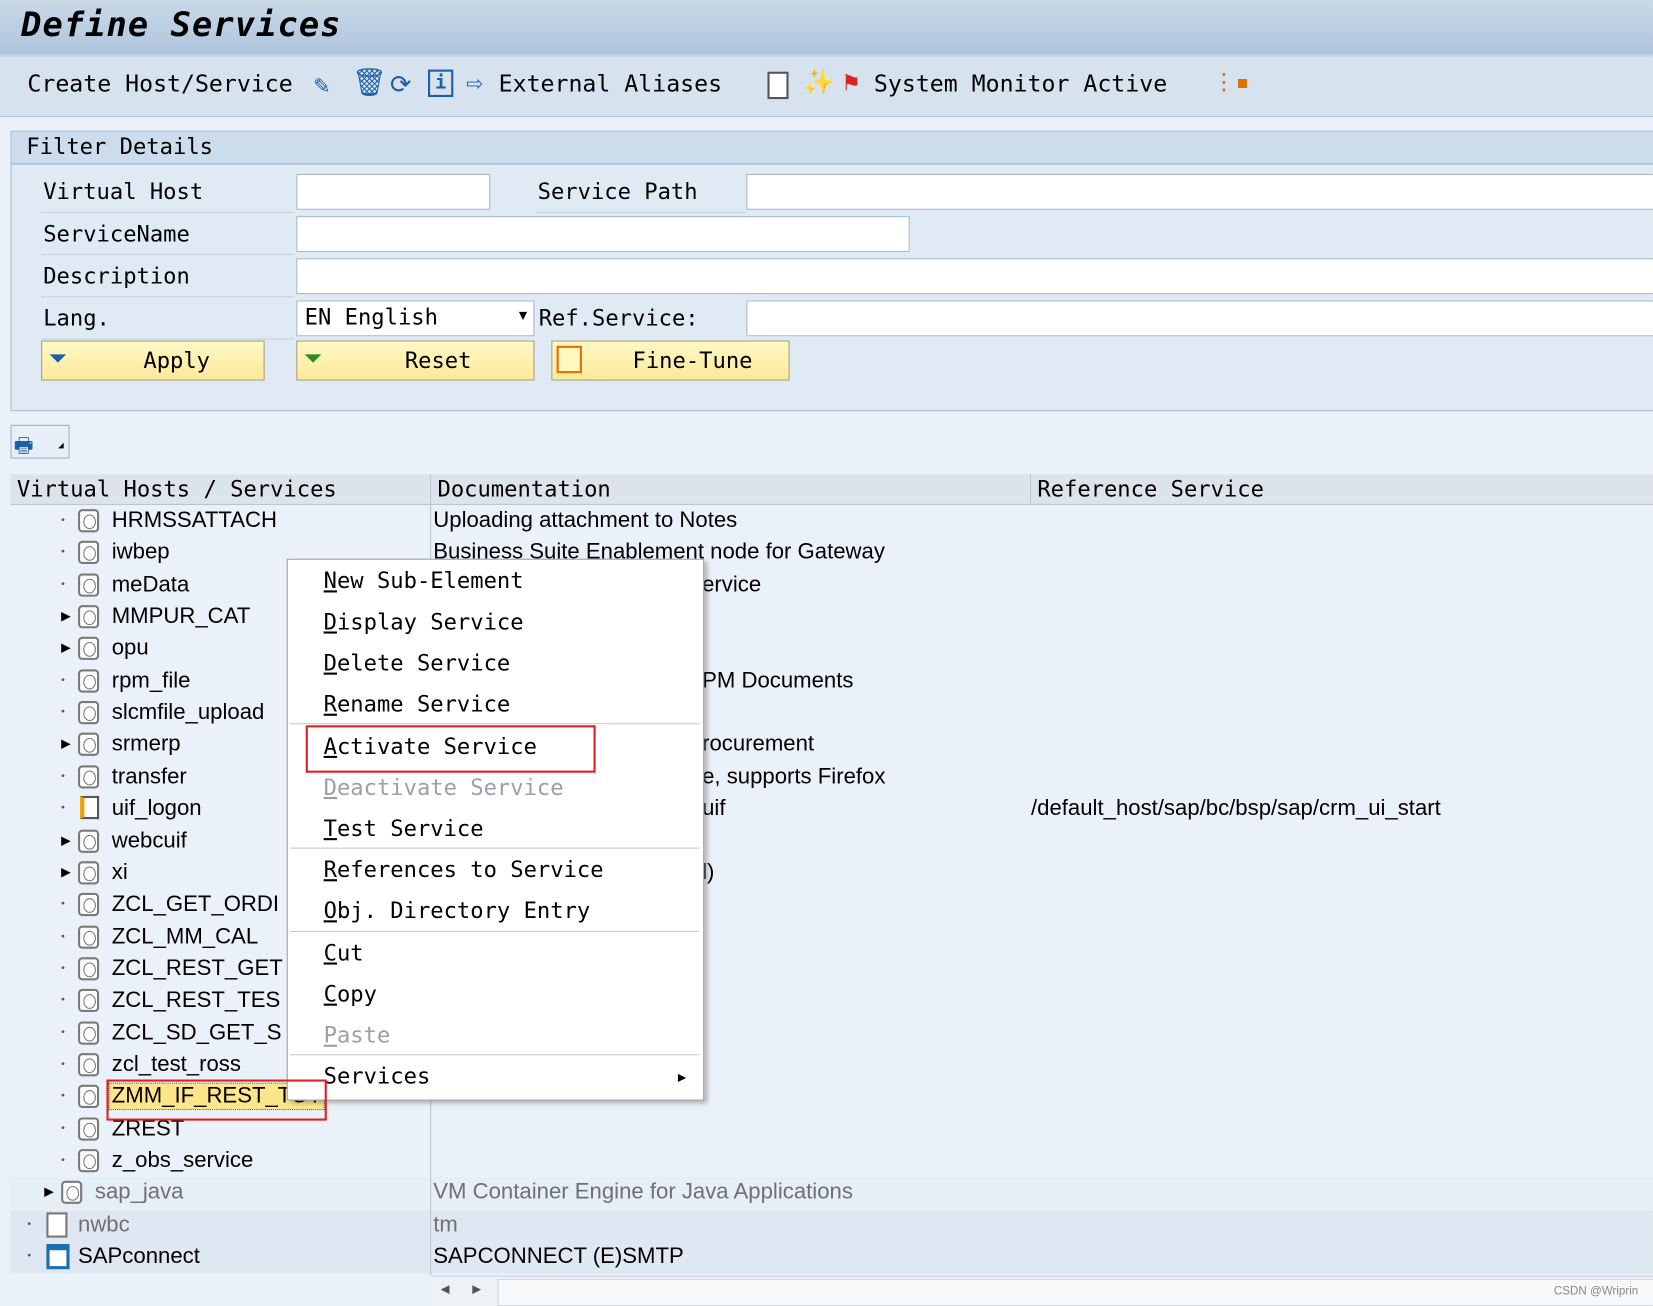  Describe the element at coordinates (1199, 191) in the screenshot. I see `service-path-input` at that location.